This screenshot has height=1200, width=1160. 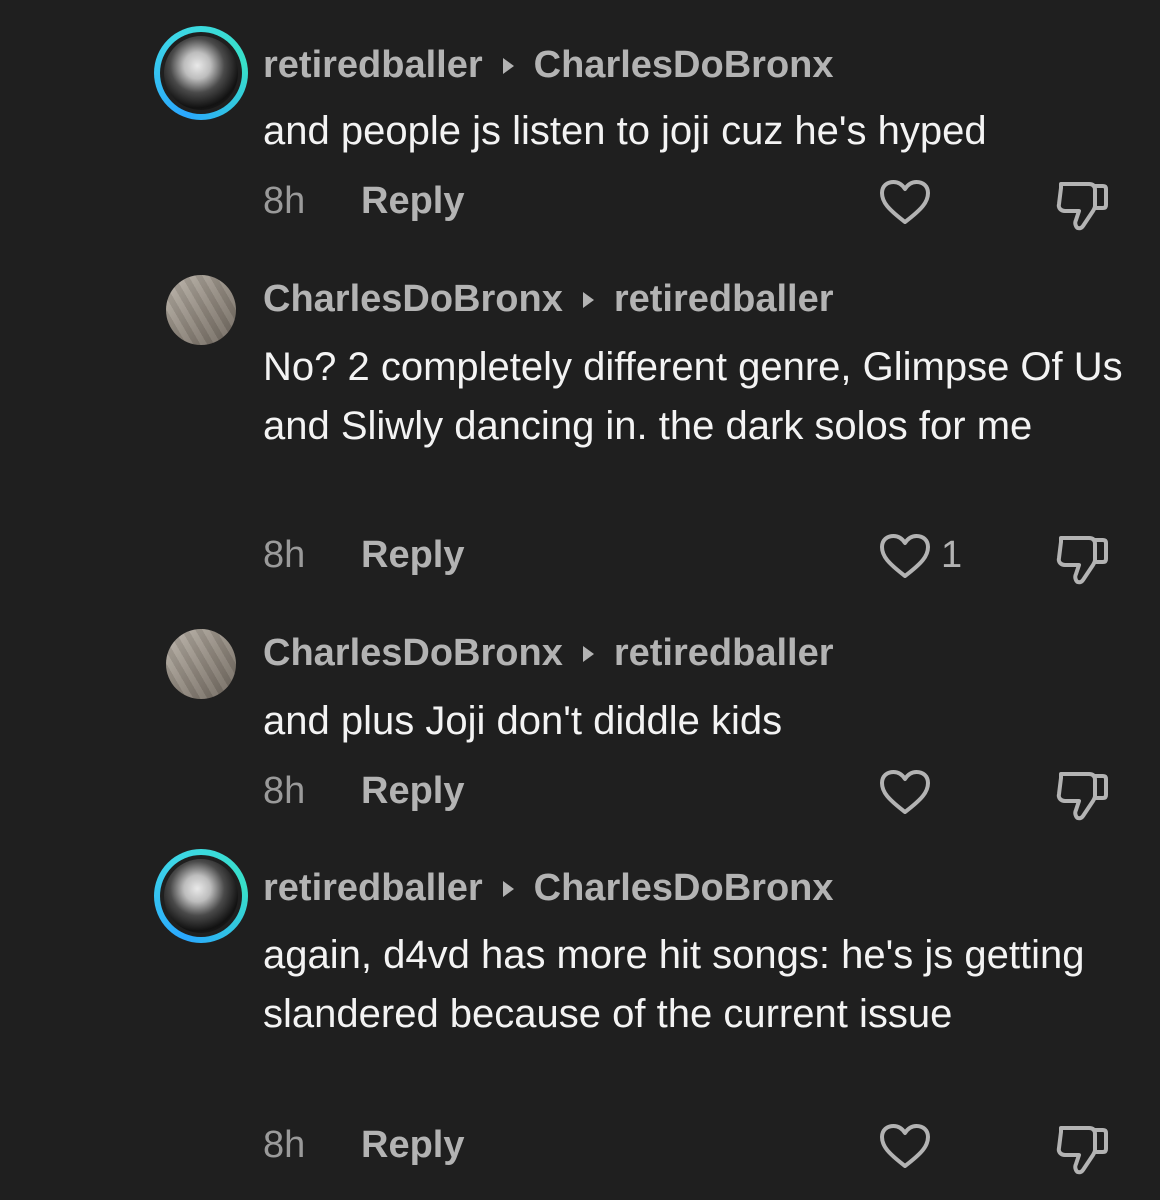 I want to click on comment-text: and plus Joji don't diddle kids, so click(x=523, y=721).